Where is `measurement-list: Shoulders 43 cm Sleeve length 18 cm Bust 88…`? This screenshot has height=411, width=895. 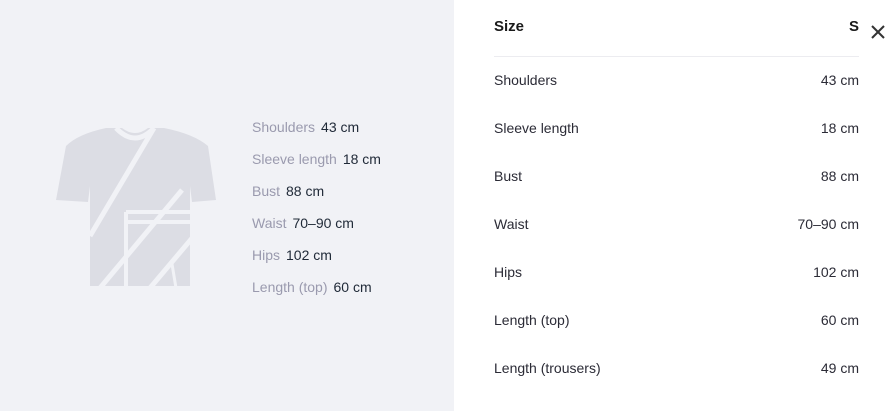 measurement-list: Shoulders 43 cm Sleeve length 18 cm Bust 88… is located at coordinates (316, 213).